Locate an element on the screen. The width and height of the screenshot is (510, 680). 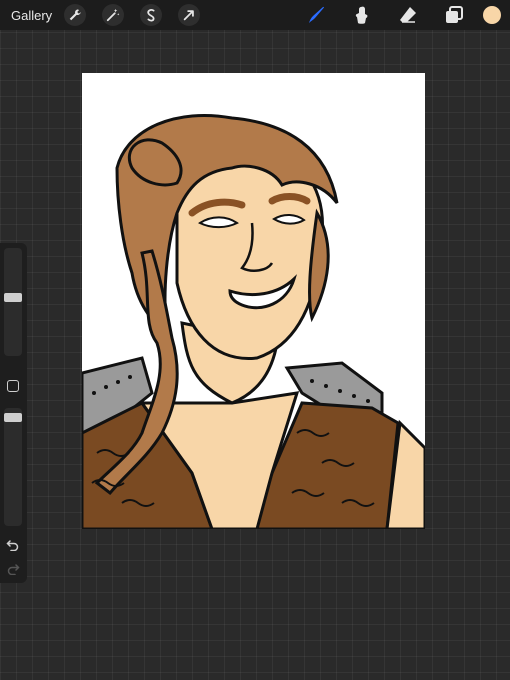
opacity-slider is located at coordinates (13, 467).